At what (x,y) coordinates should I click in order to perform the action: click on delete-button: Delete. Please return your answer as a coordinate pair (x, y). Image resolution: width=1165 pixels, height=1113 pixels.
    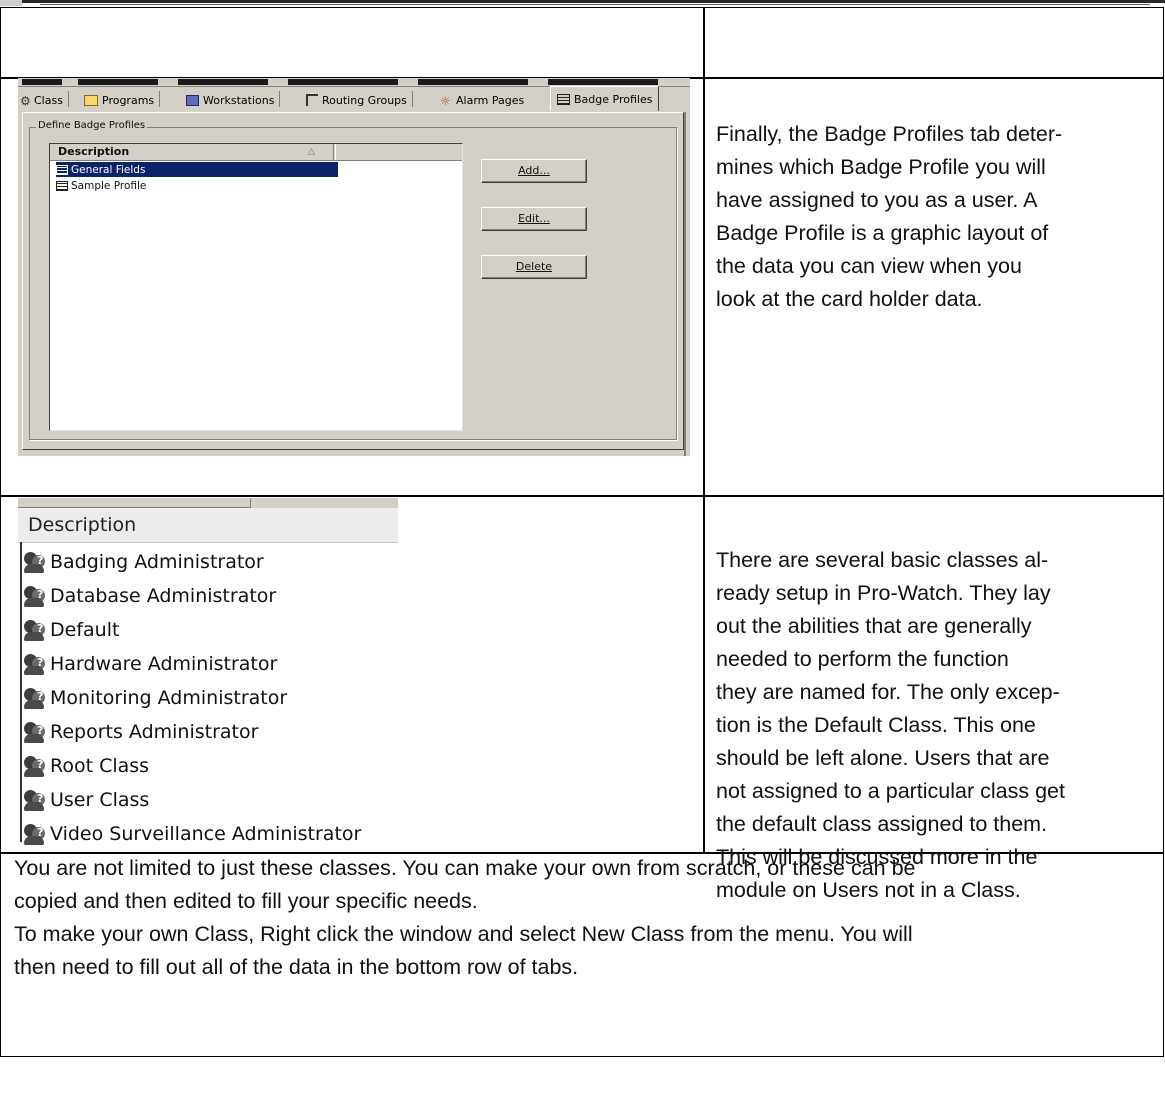
    Looking at the image, I should click on (534, 267).